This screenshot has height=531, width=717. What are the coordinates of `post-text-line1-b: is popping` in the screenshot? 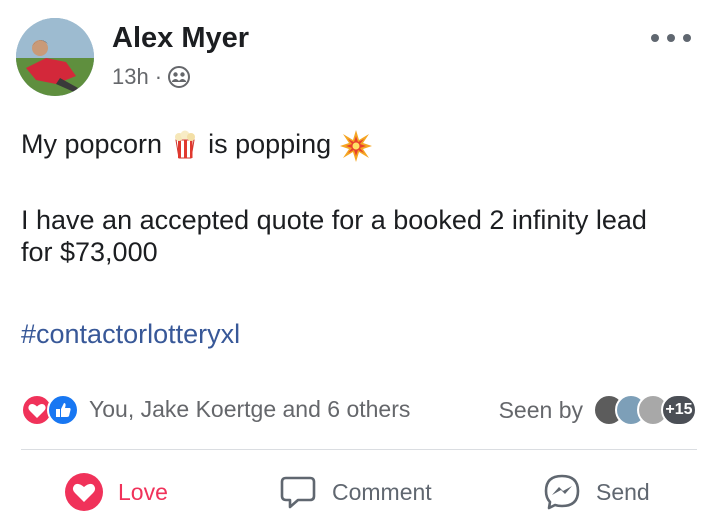 It's located at (270, 144).